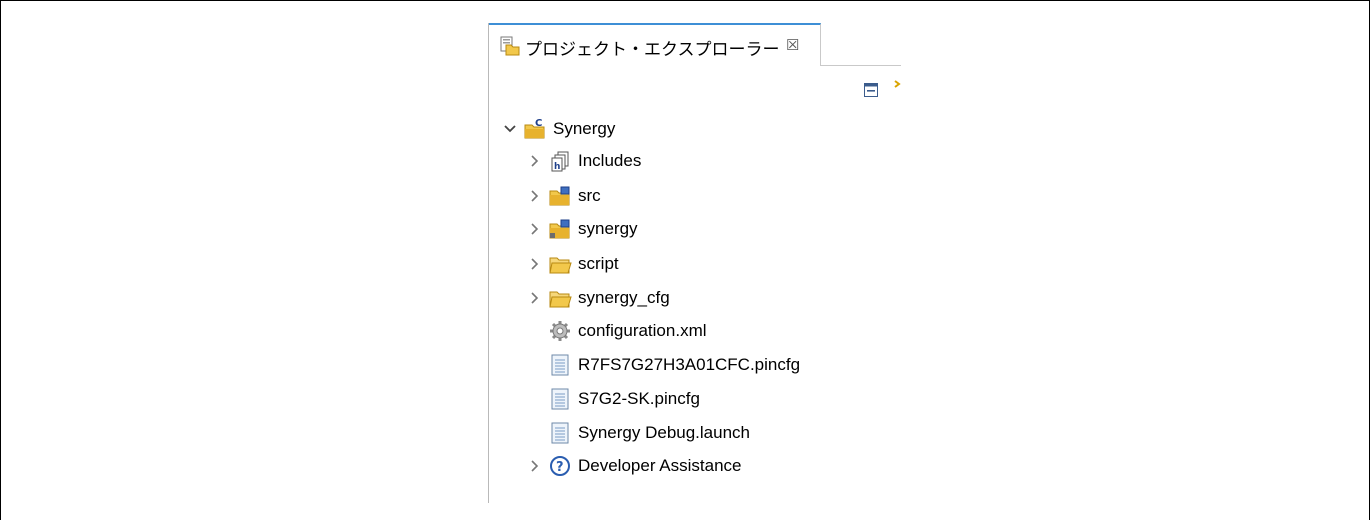  I want to click on tree-item-synergy-folder: synergy, so click(583, 229).